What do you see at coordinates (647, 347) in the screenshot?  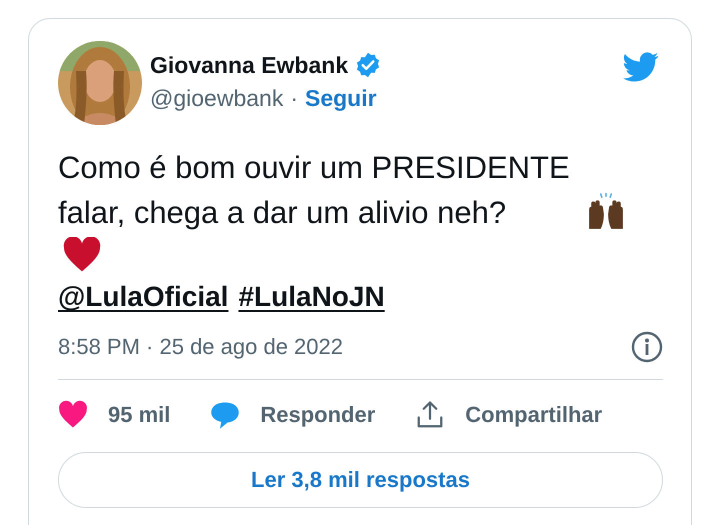 I see `info-icon` at bounding box center [647, 347].